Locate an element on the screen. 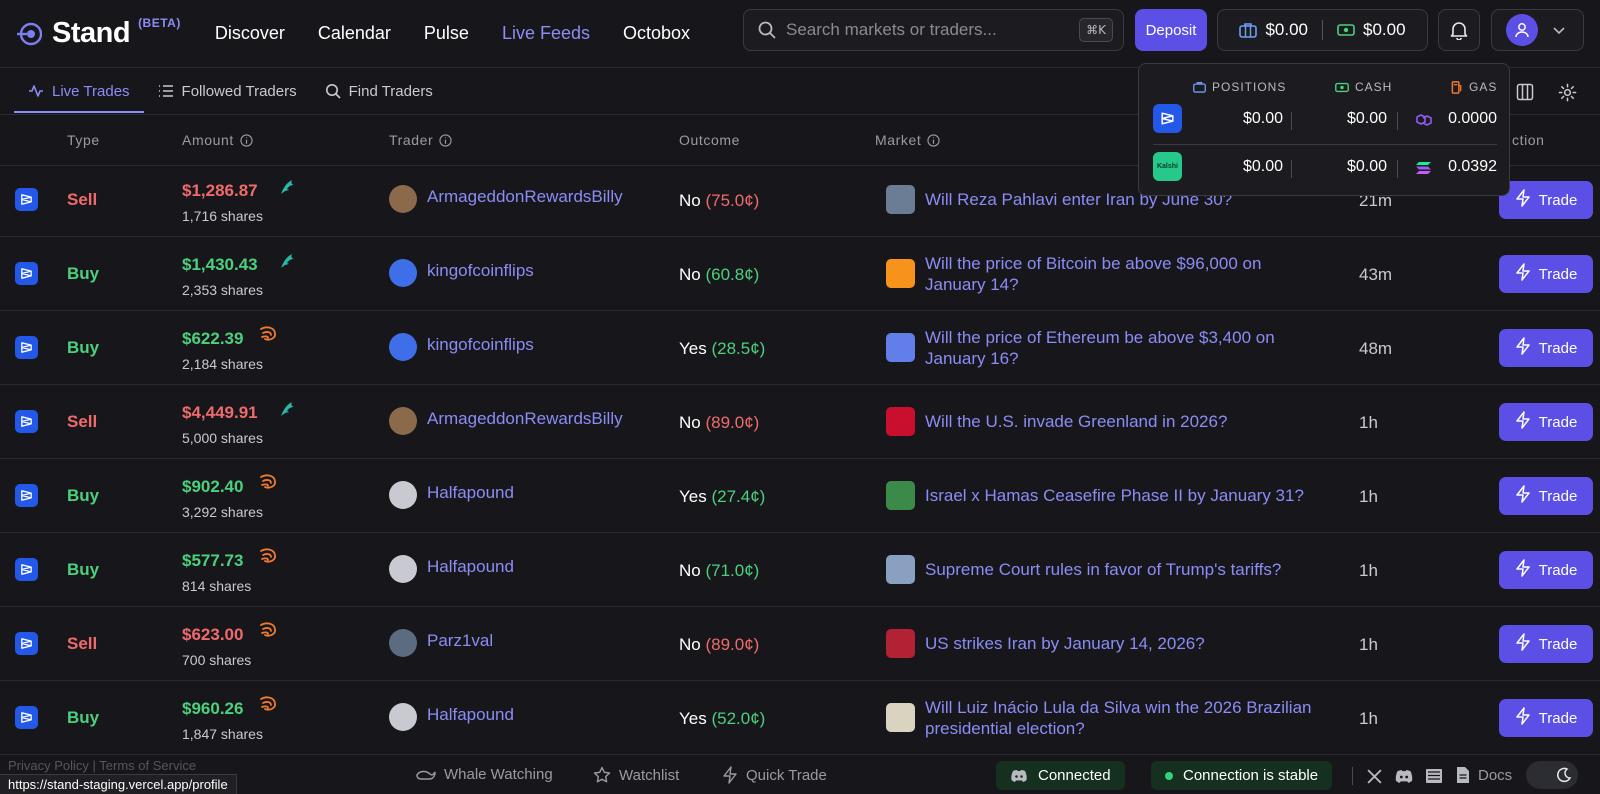 Image resolution: width=1600 pixels, height=794 pixels. connection-label: Connection is stable is located at coordinates (1251, 775).